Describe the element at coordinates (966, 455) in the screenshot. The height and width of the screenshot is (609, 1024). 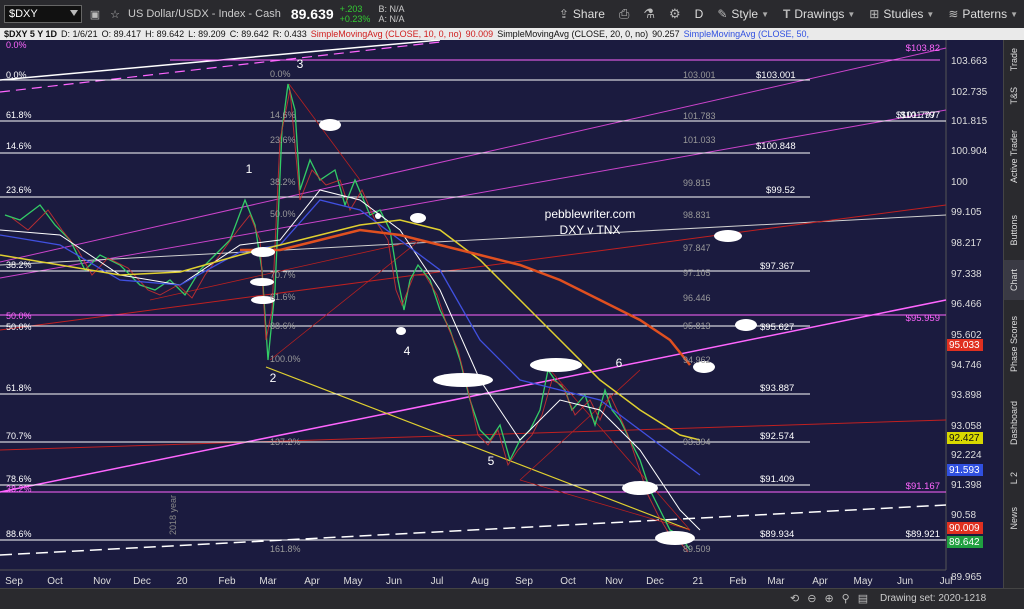
I see `price-axis-tick: 92.224` at that location.